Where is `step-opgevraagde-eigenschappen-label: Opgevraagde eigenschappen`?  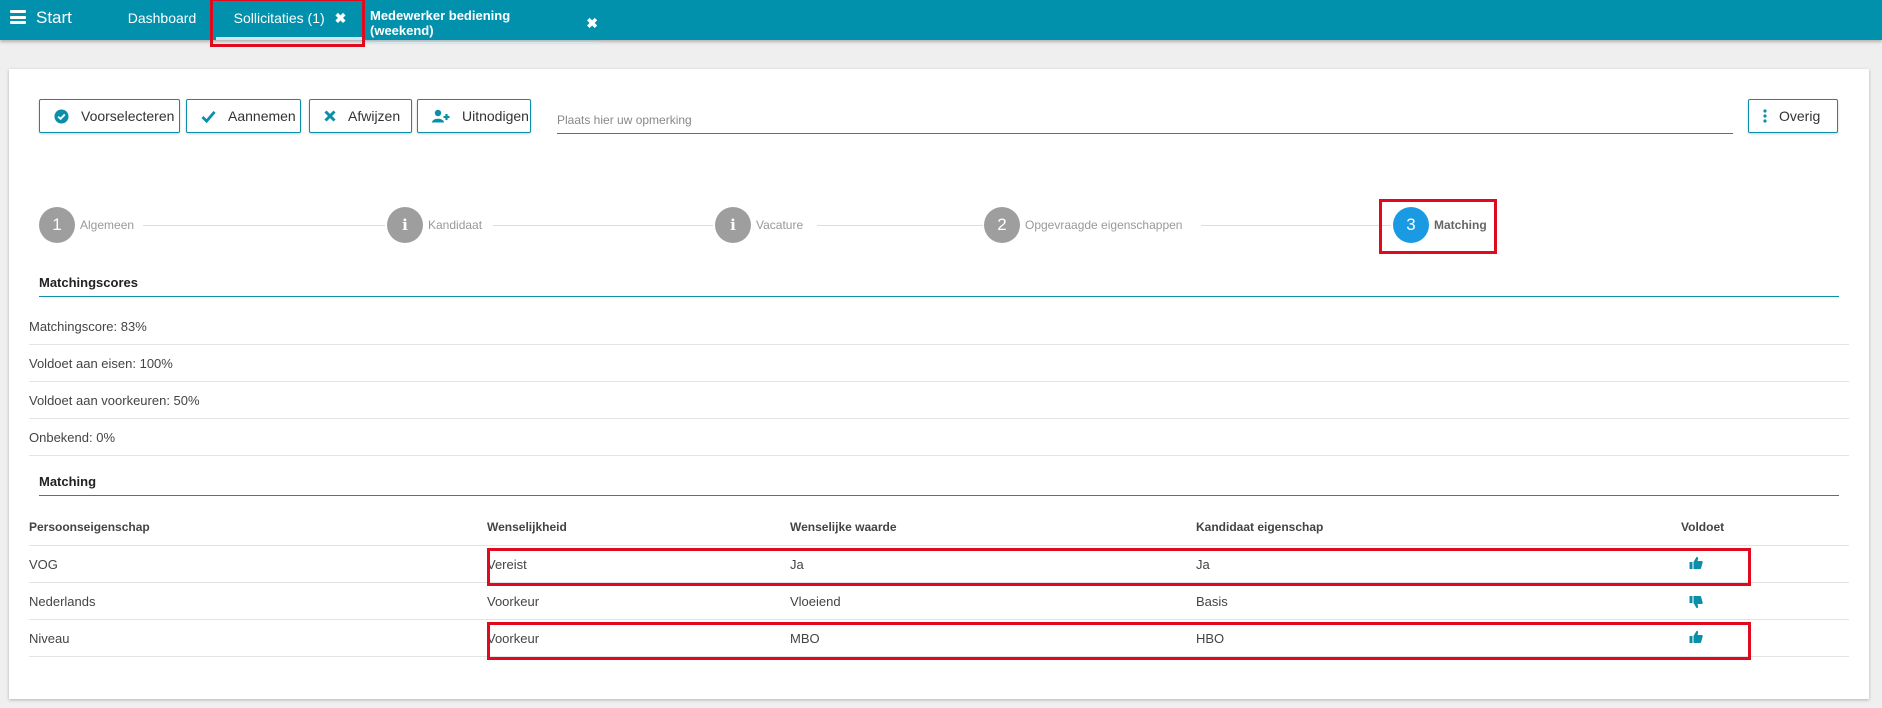
step-opgevraagde-eigenschappen-label: Opgevraagde eigenschappen is located at coordinates (1103, 225).